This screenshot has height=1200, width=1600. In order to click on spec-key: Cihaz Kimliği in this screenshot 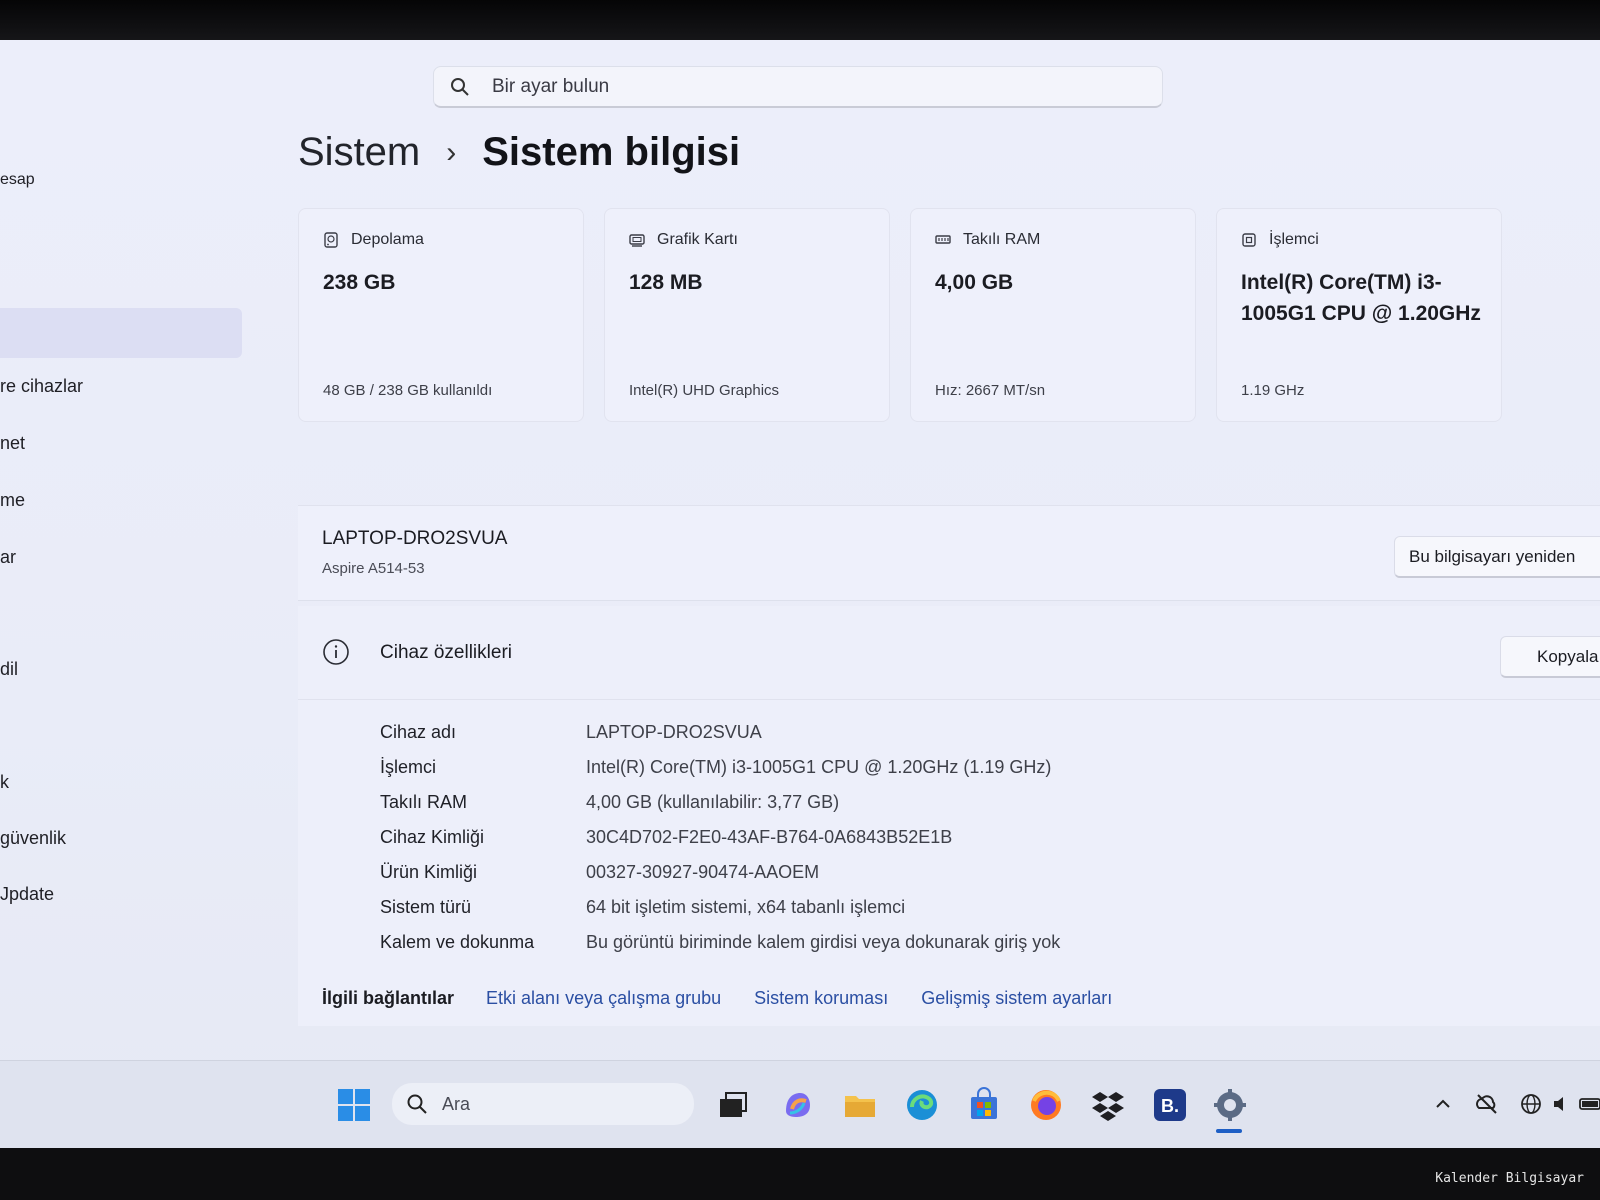, I will do `click(432, 837)`.